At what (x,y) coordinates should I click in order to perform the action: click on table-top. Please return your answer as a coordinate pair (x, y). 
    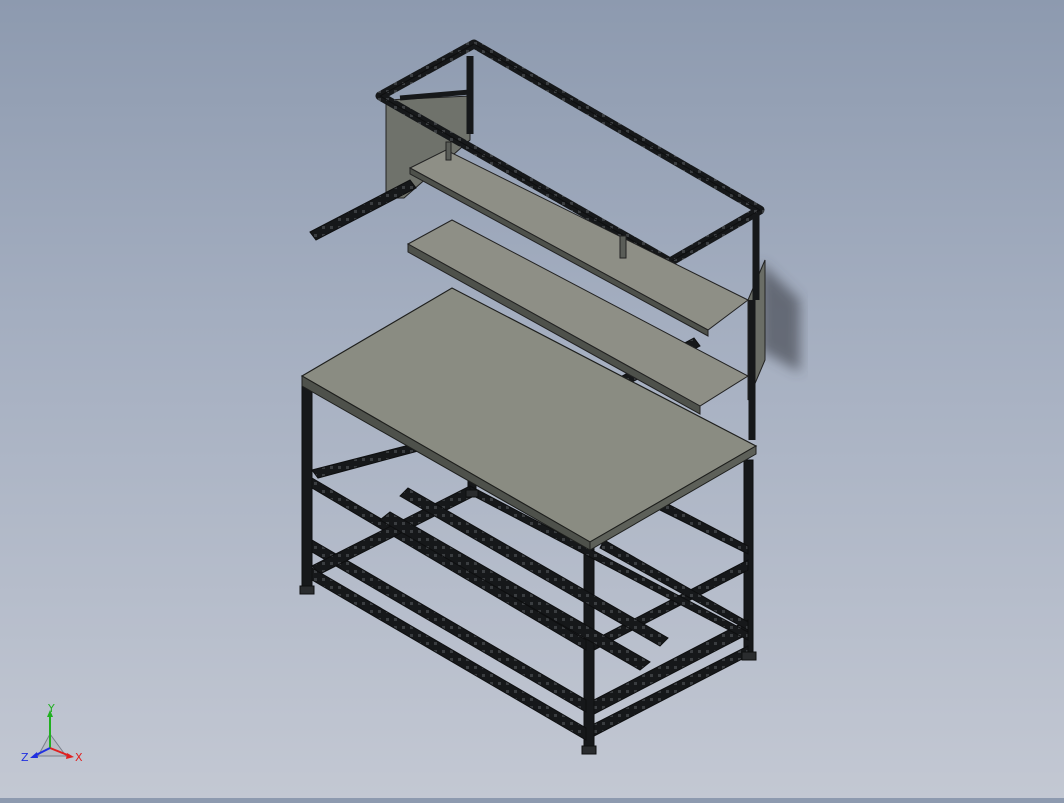
    Looking at the image, I should click on (529, 419).